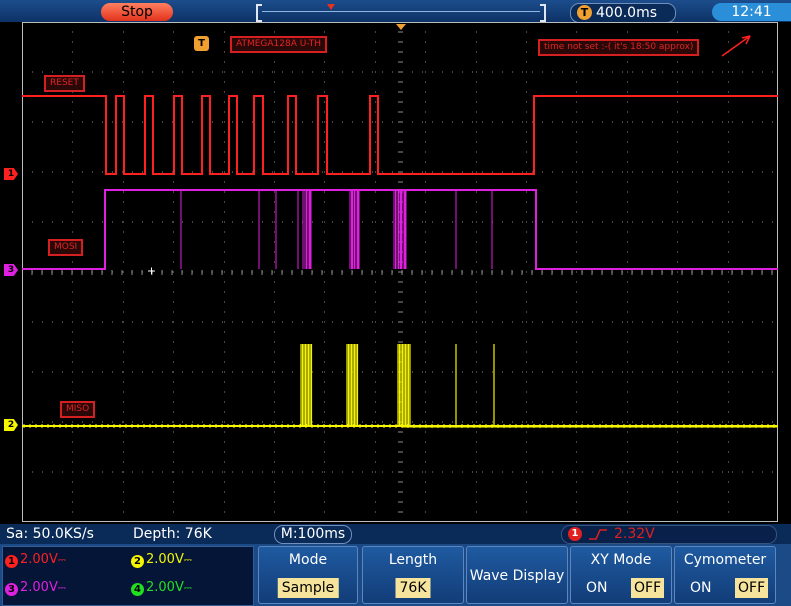 The height and width of the screenshot is (606, 791). What do you see at coordinates (66, 247) in the screenshot?
I see `mosi-trace-label: MOSI` at bounding box center [66, 247].